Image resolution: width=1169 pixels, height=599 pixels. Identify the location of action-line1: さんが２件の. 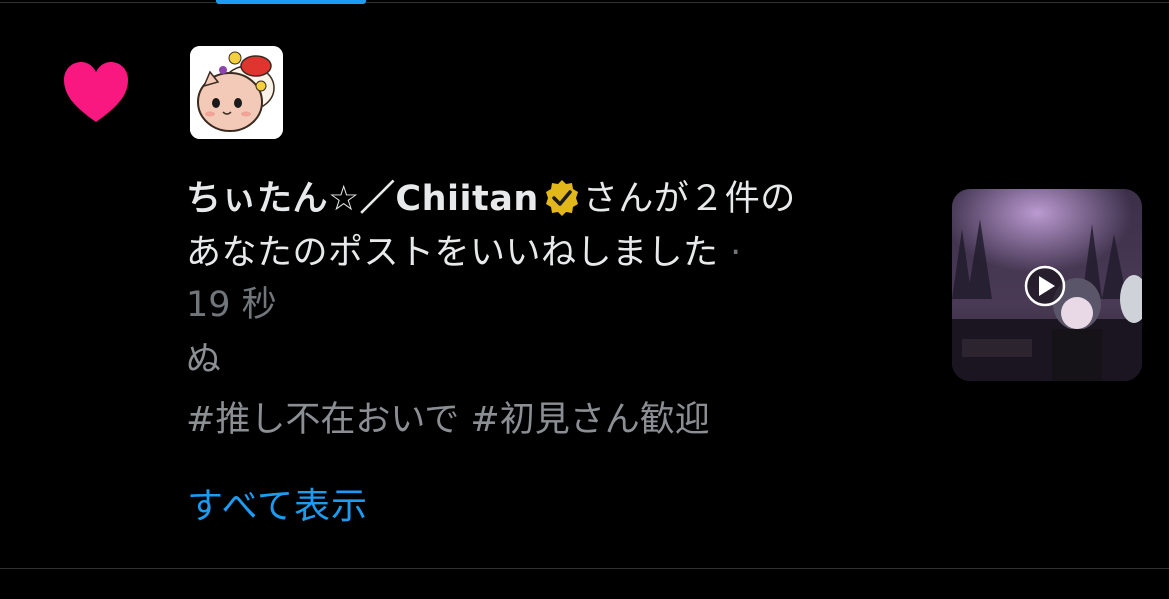
(689, 199).